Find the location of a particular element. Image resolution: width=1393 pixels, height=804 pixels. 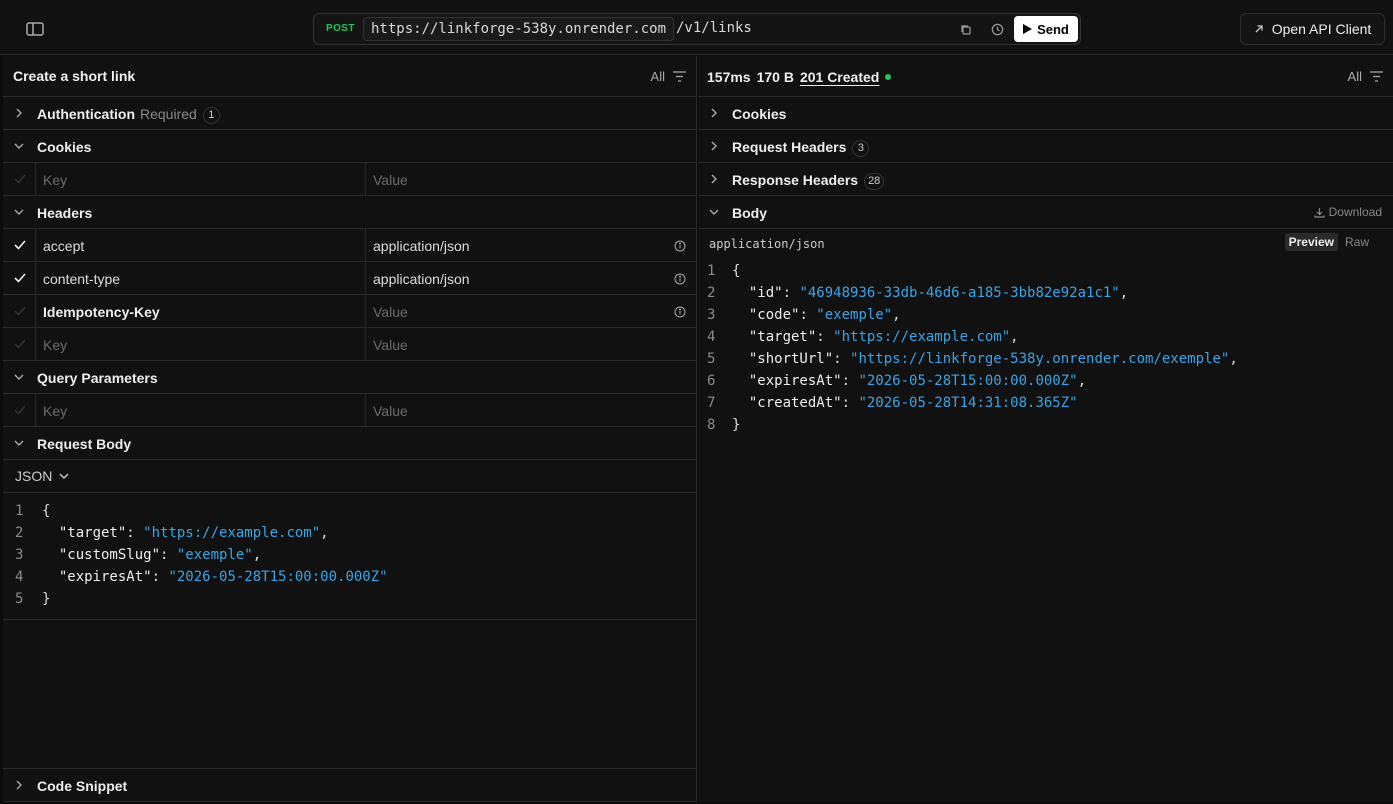

download-button: Download is located at coordinates (1348, 212).